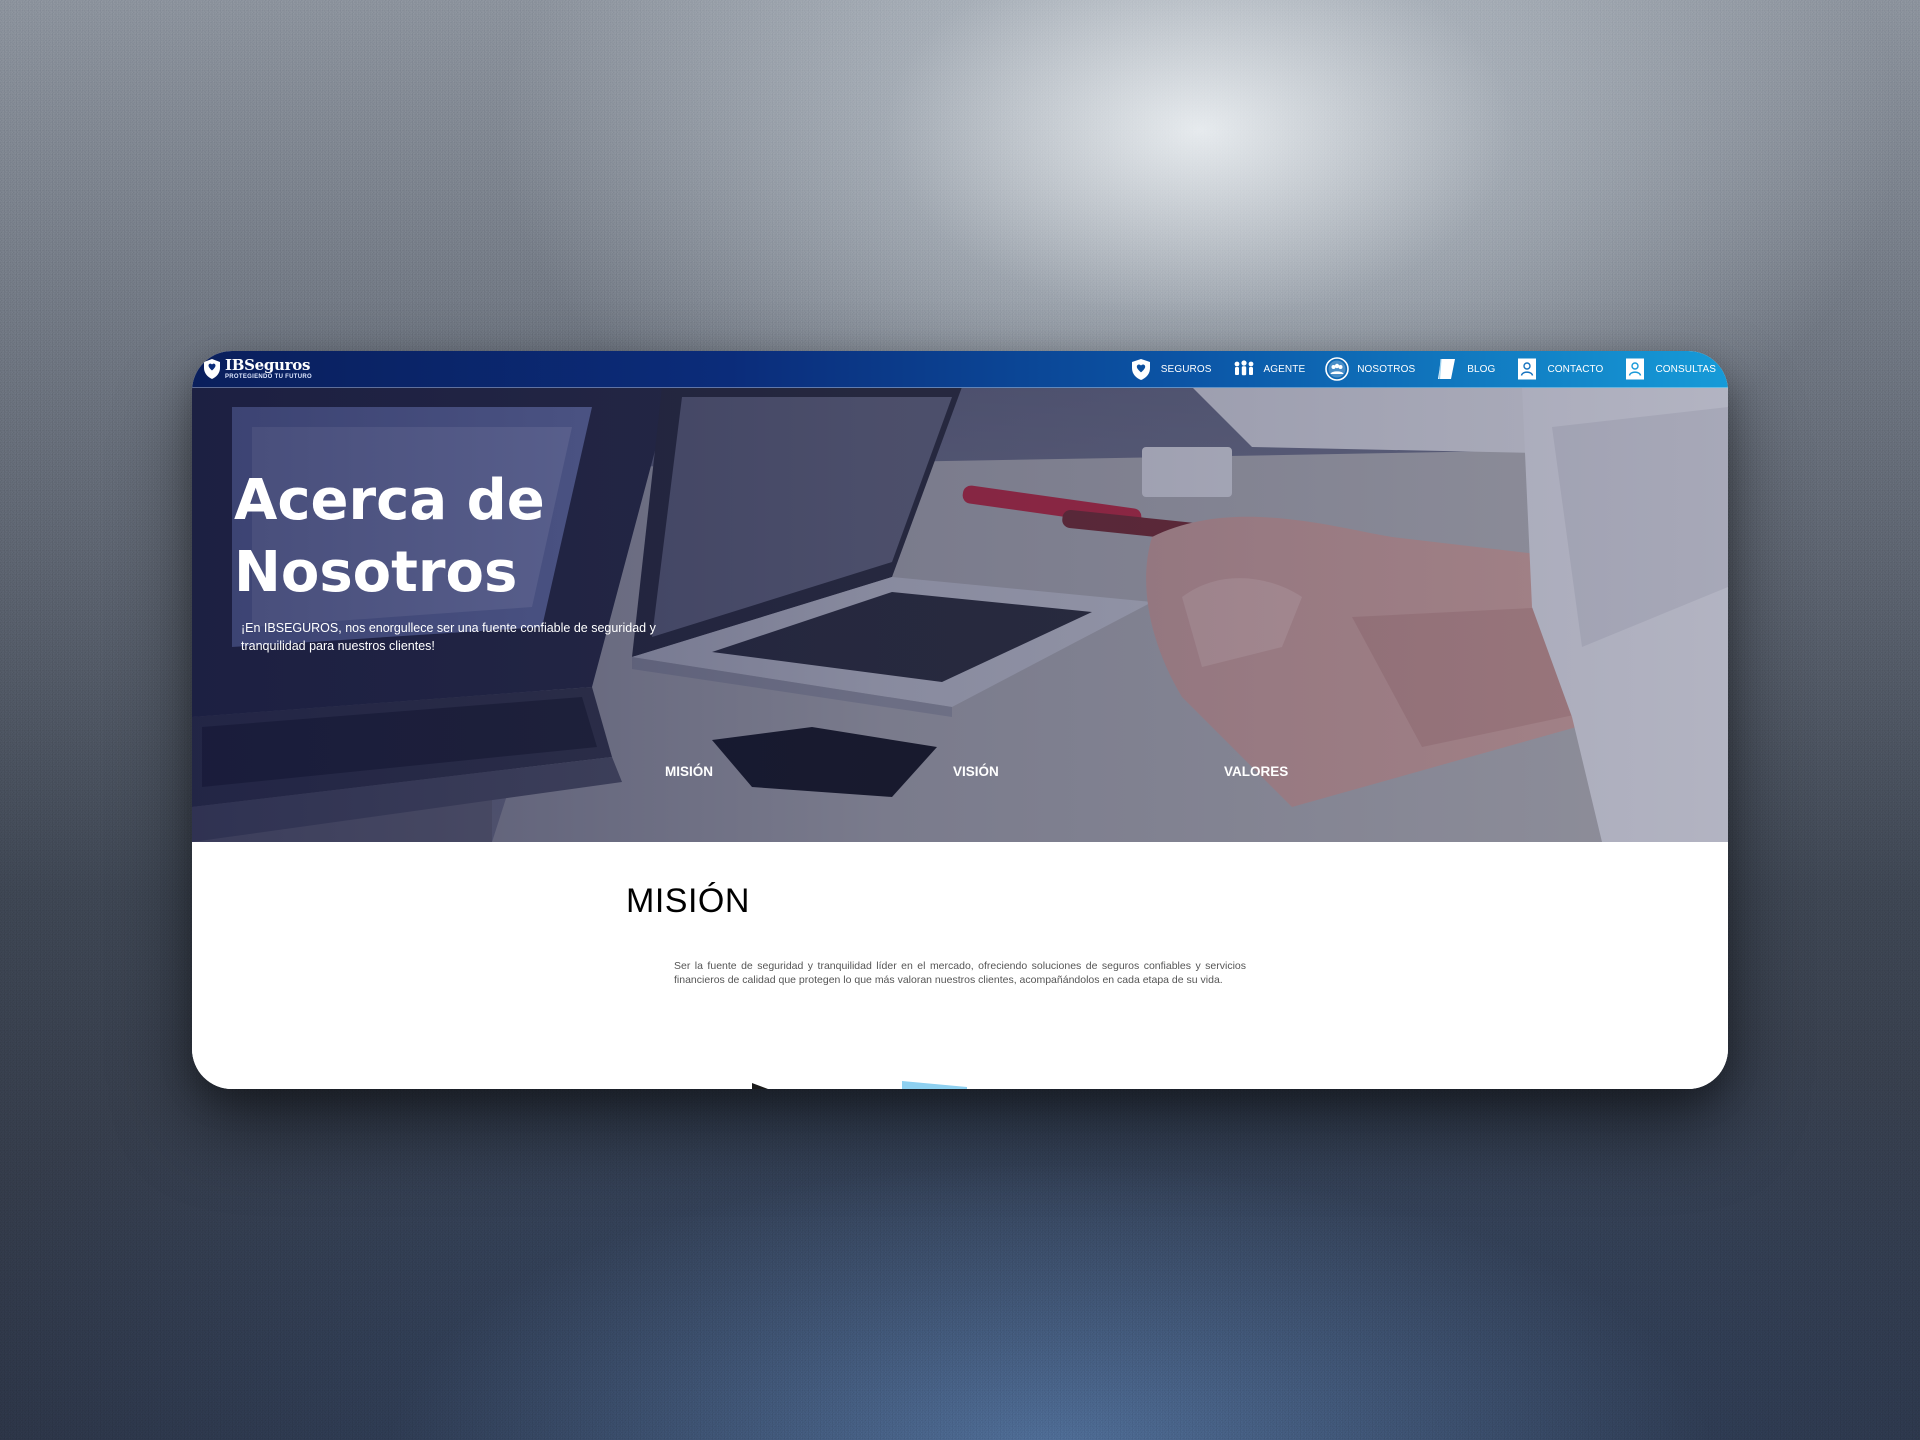  I want to click on people-group-icon, so click(1243, 368).